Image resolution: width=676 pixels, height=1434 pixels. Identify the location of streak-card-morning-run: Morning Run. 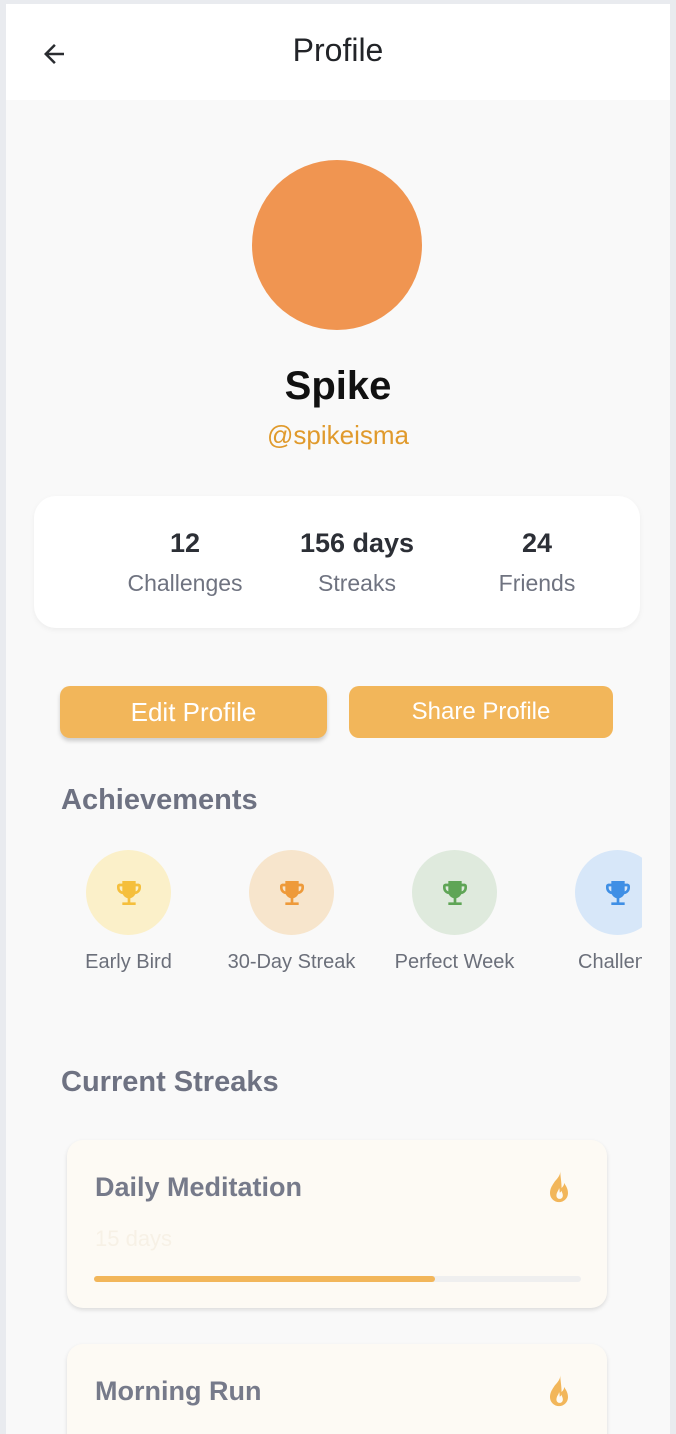
(337, 1389).